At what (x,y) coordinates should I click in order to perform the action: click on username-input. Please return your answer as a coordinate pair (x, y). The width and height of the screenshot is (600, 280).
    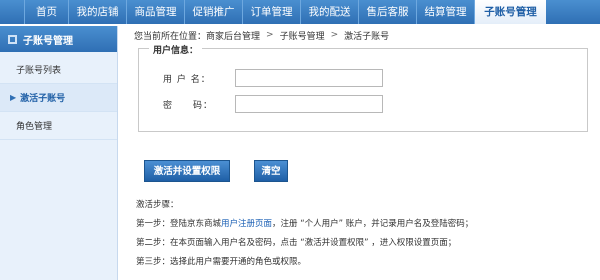
    Looking at the image, I should click on (309, 78).